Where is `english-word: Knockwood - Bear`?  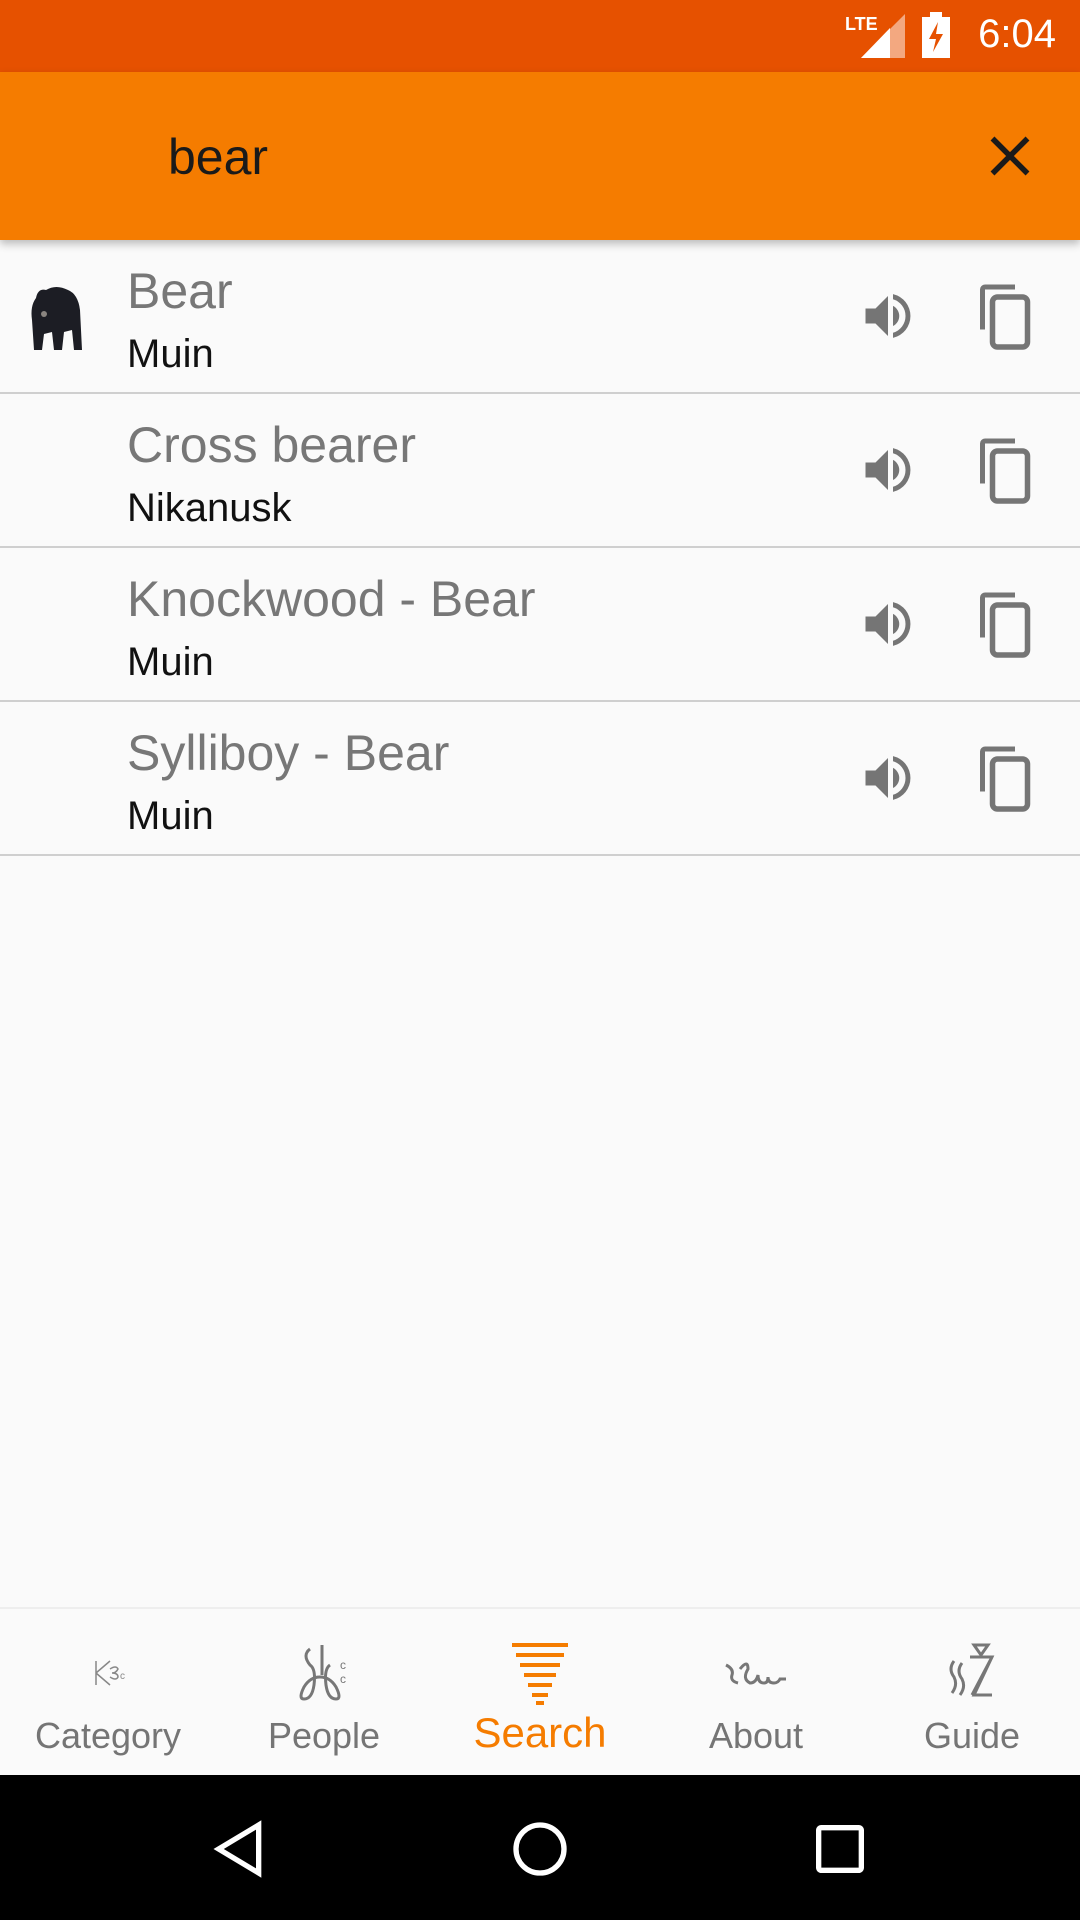 english-word: Knockwood - Bear is located at coordinates (331, 599).